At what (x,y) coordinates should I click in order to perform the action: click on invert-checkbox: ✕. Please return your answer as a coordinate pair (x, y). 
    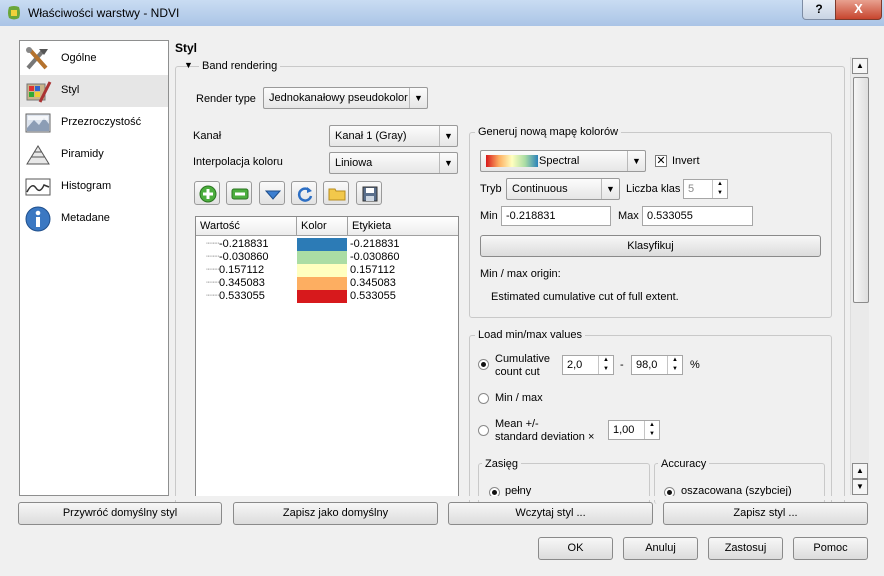
    Looking at the image, I should click on (661, 161).